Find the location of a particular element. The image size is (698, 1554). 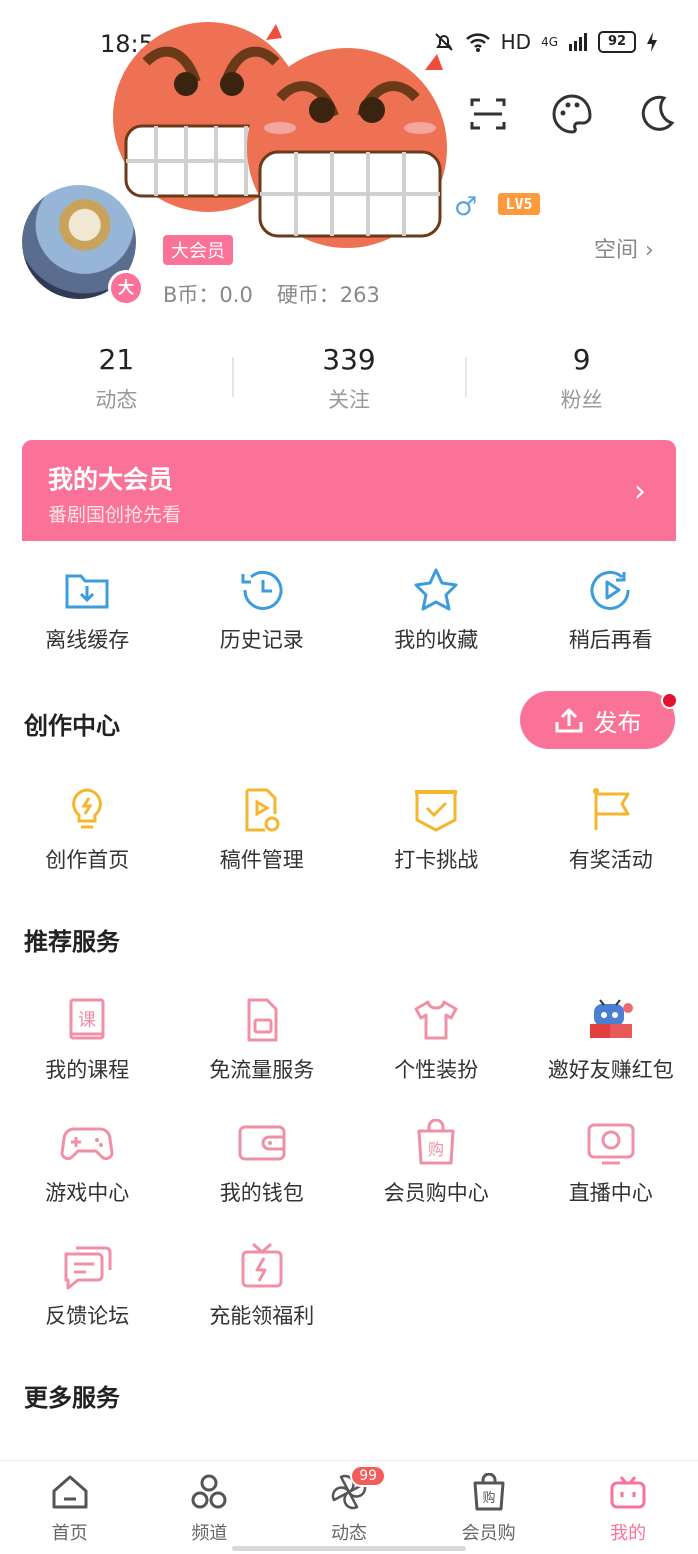

chevron-right-icon: › is located at coordinates (640, 491).